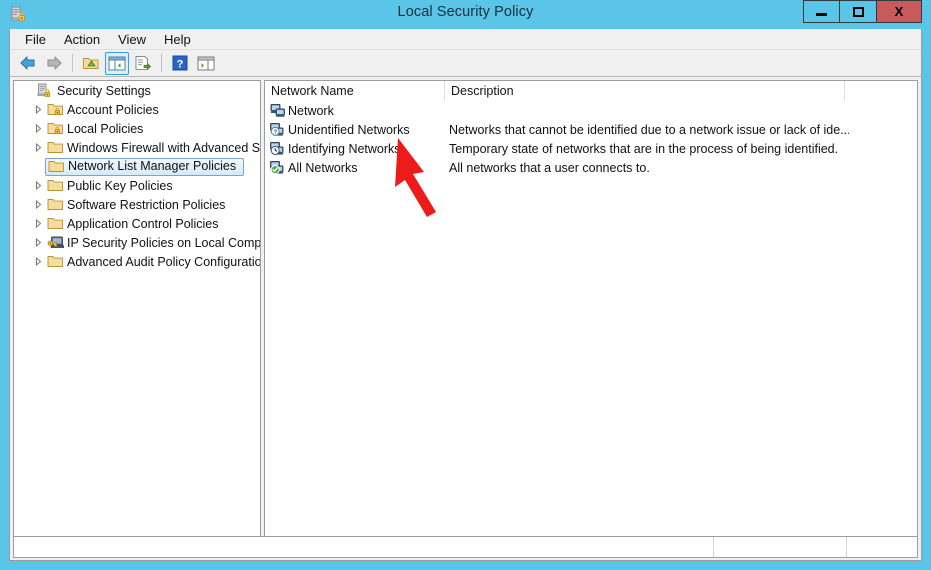 The height and width of the screenshot is (570, 931). I want to click on list-item-name: Identifying Networks, so click(344, 148).